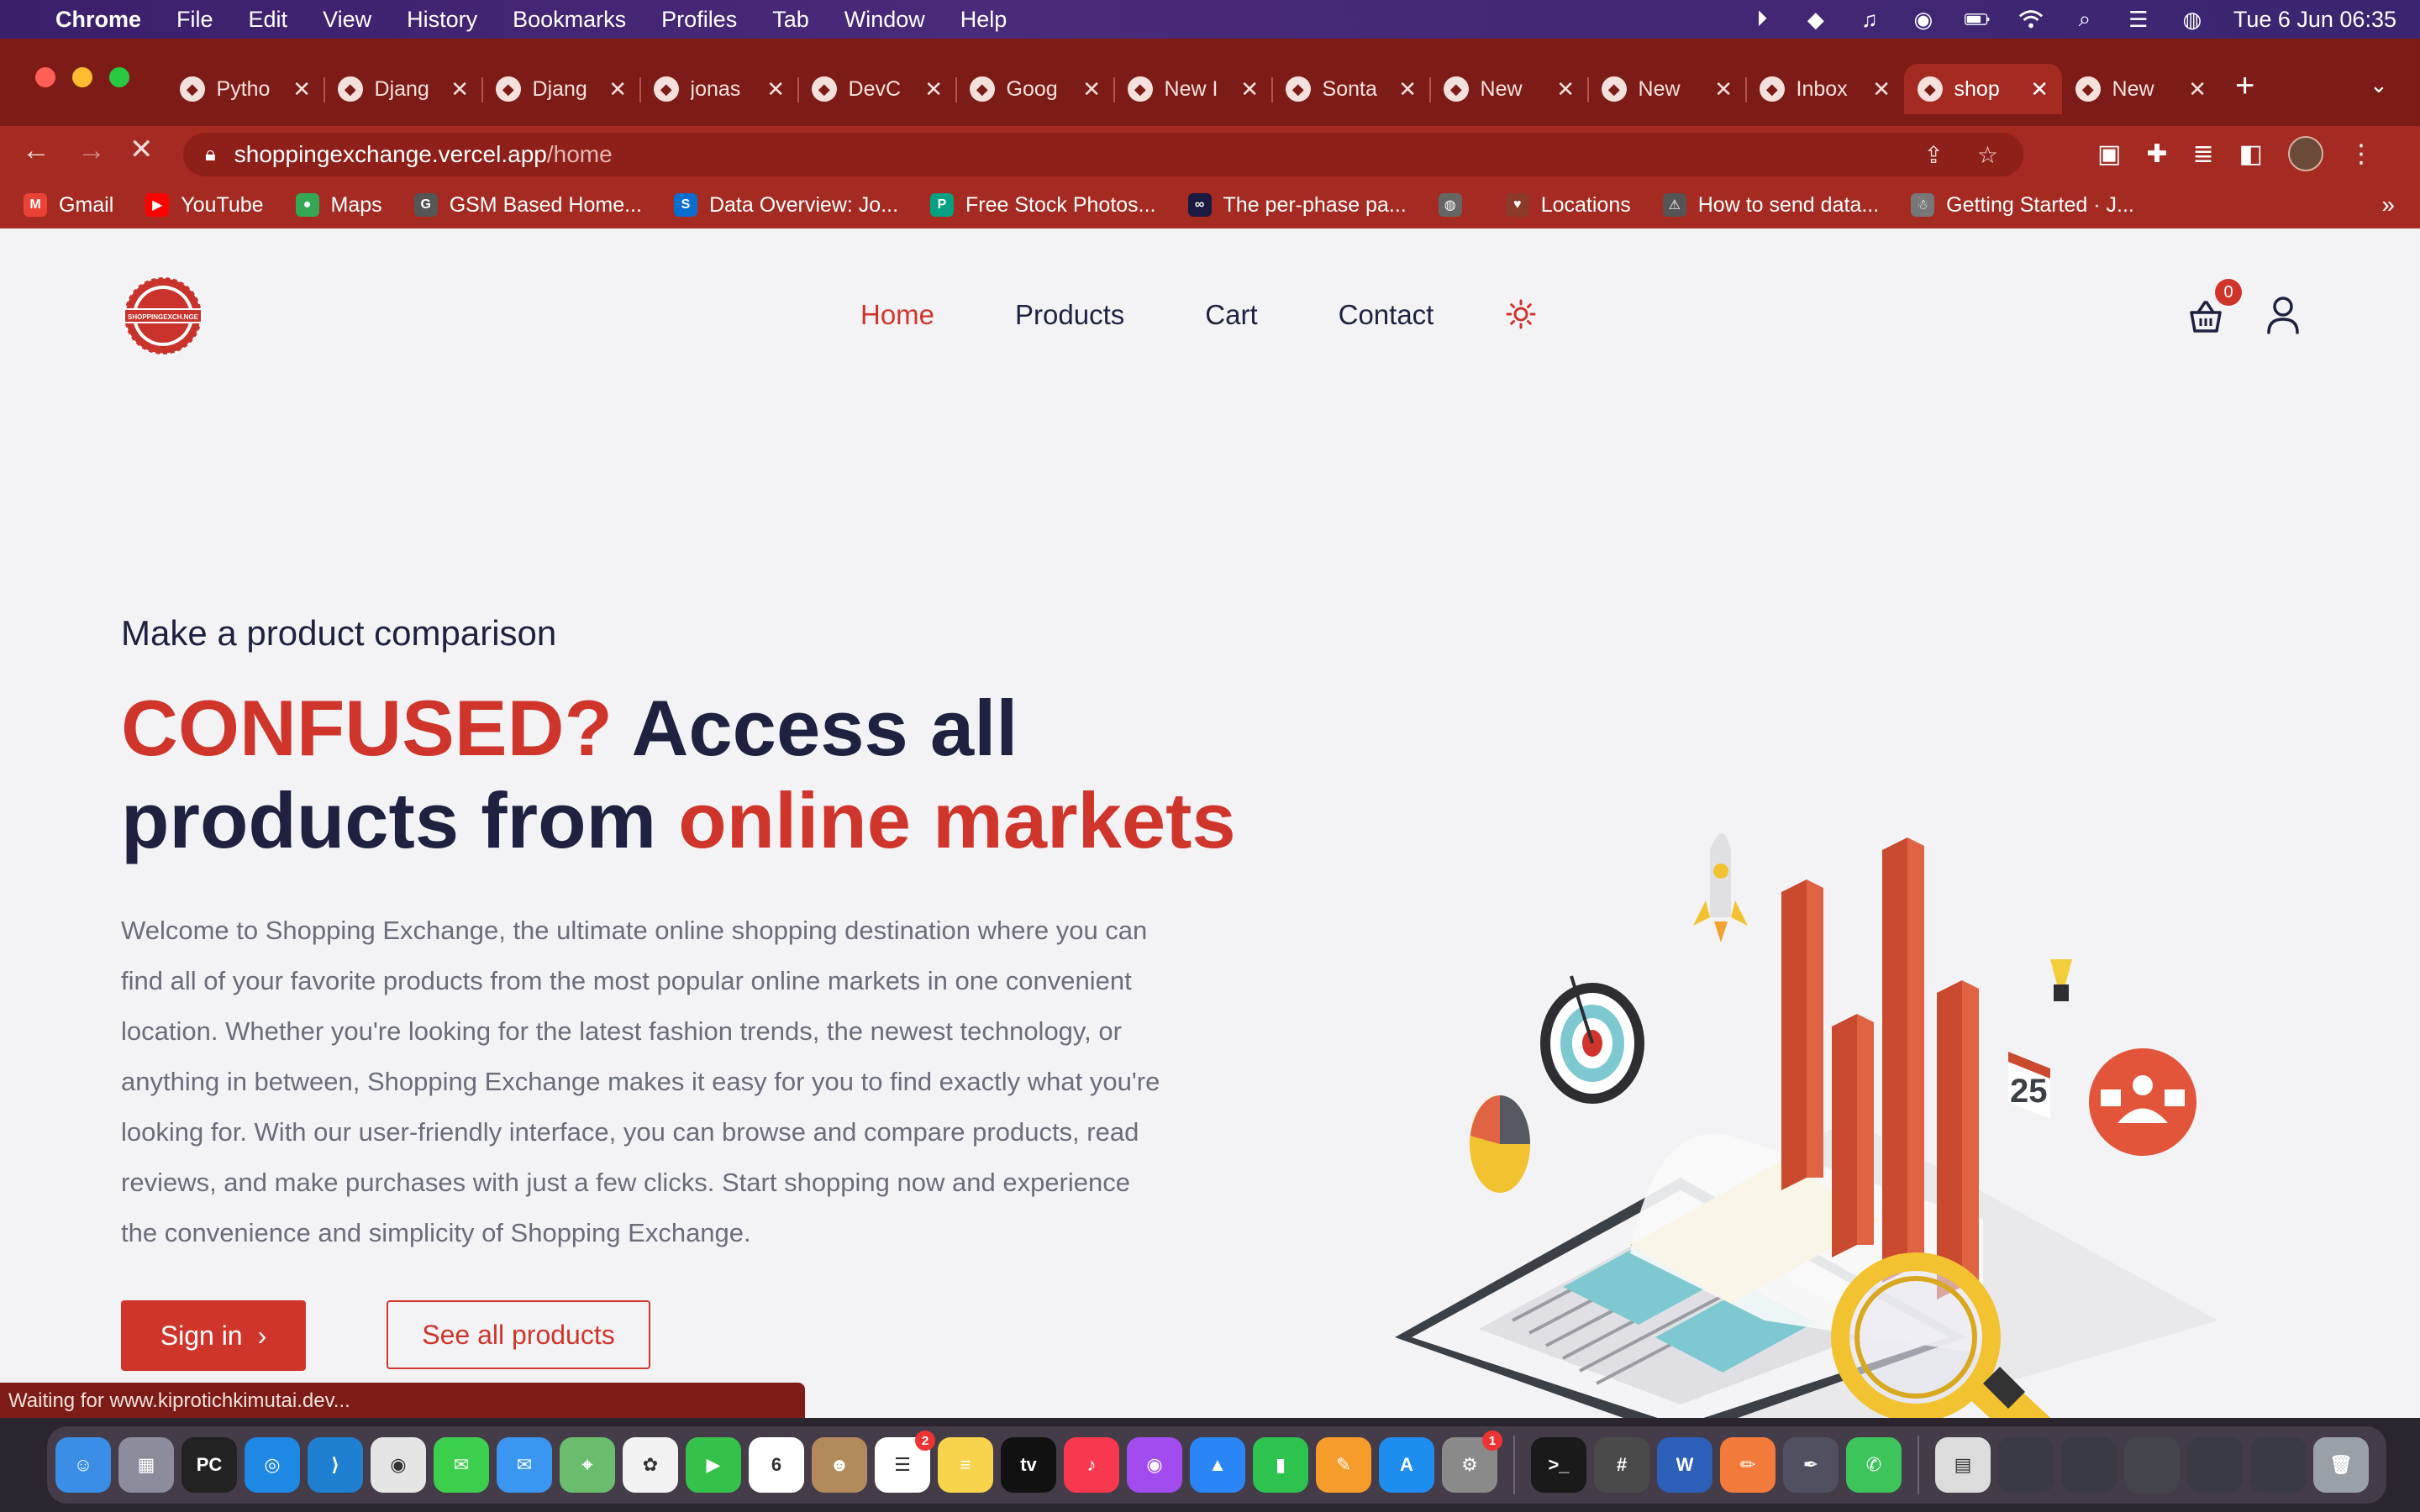 This screenshot has height=1512, width=2420. I want to click on menu-view: View, so click(347, 20).